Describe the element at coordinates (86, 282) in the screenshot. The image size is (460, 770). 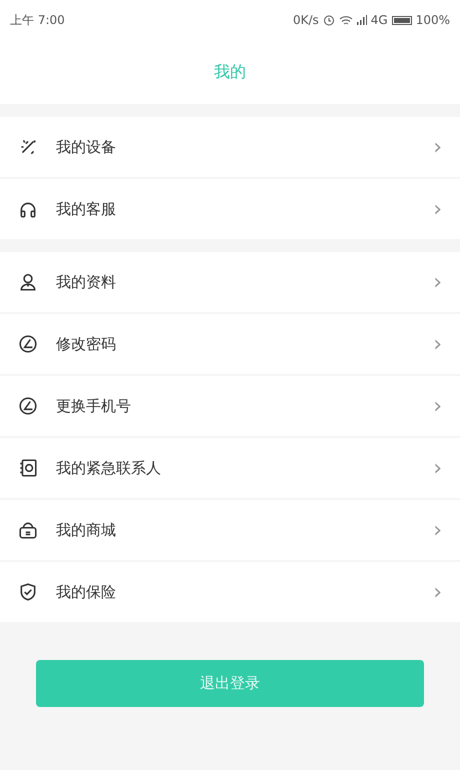
I see `menu-label: 我的资料` at that location.